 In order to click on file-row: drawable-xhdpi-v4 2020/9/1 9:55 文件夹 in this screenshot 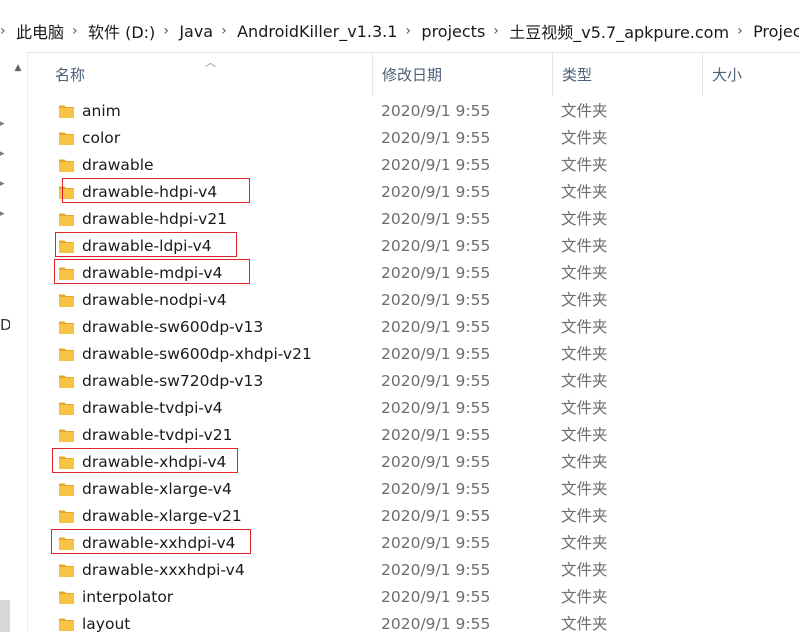, I will do `click(413, 462)`.